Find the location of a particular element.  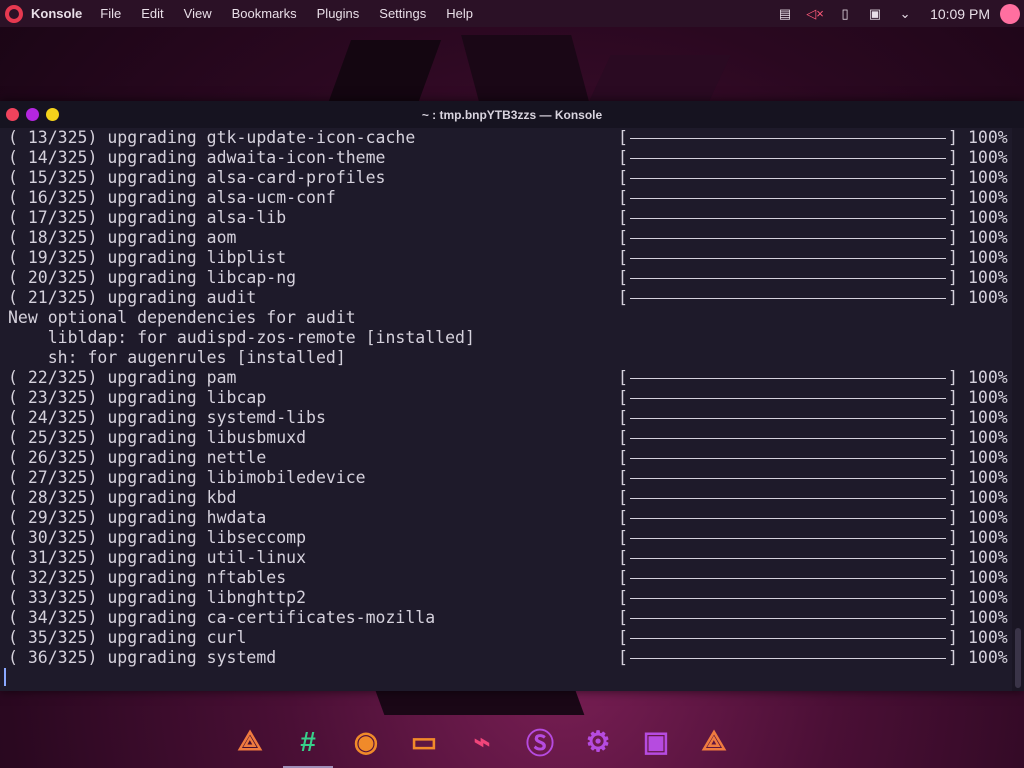

system-tray: ▤ ◁× ▯ ▣ ⌄ 10:09 PM is located at coordinates (900, 13).